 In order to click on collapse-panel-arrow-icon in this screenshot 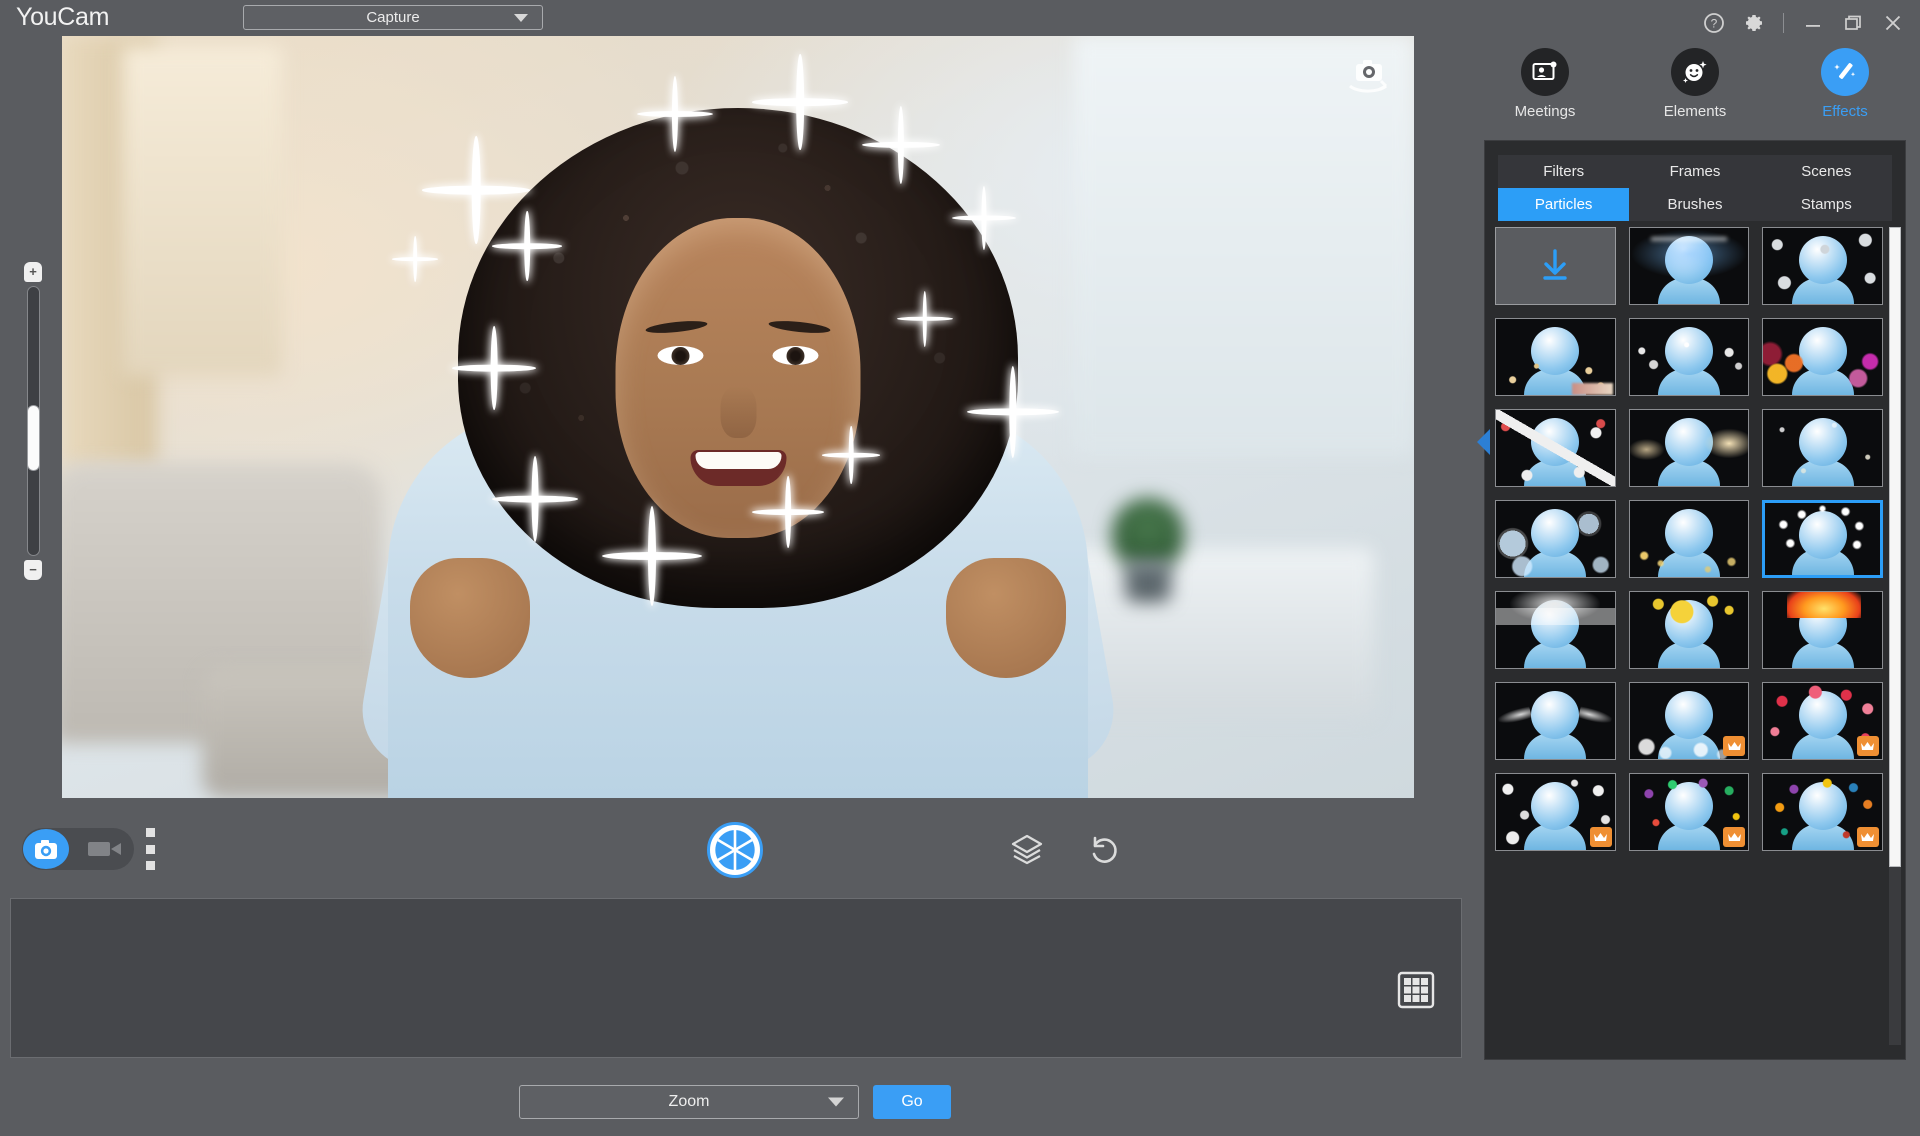, I will do `click(1483, 442)`.